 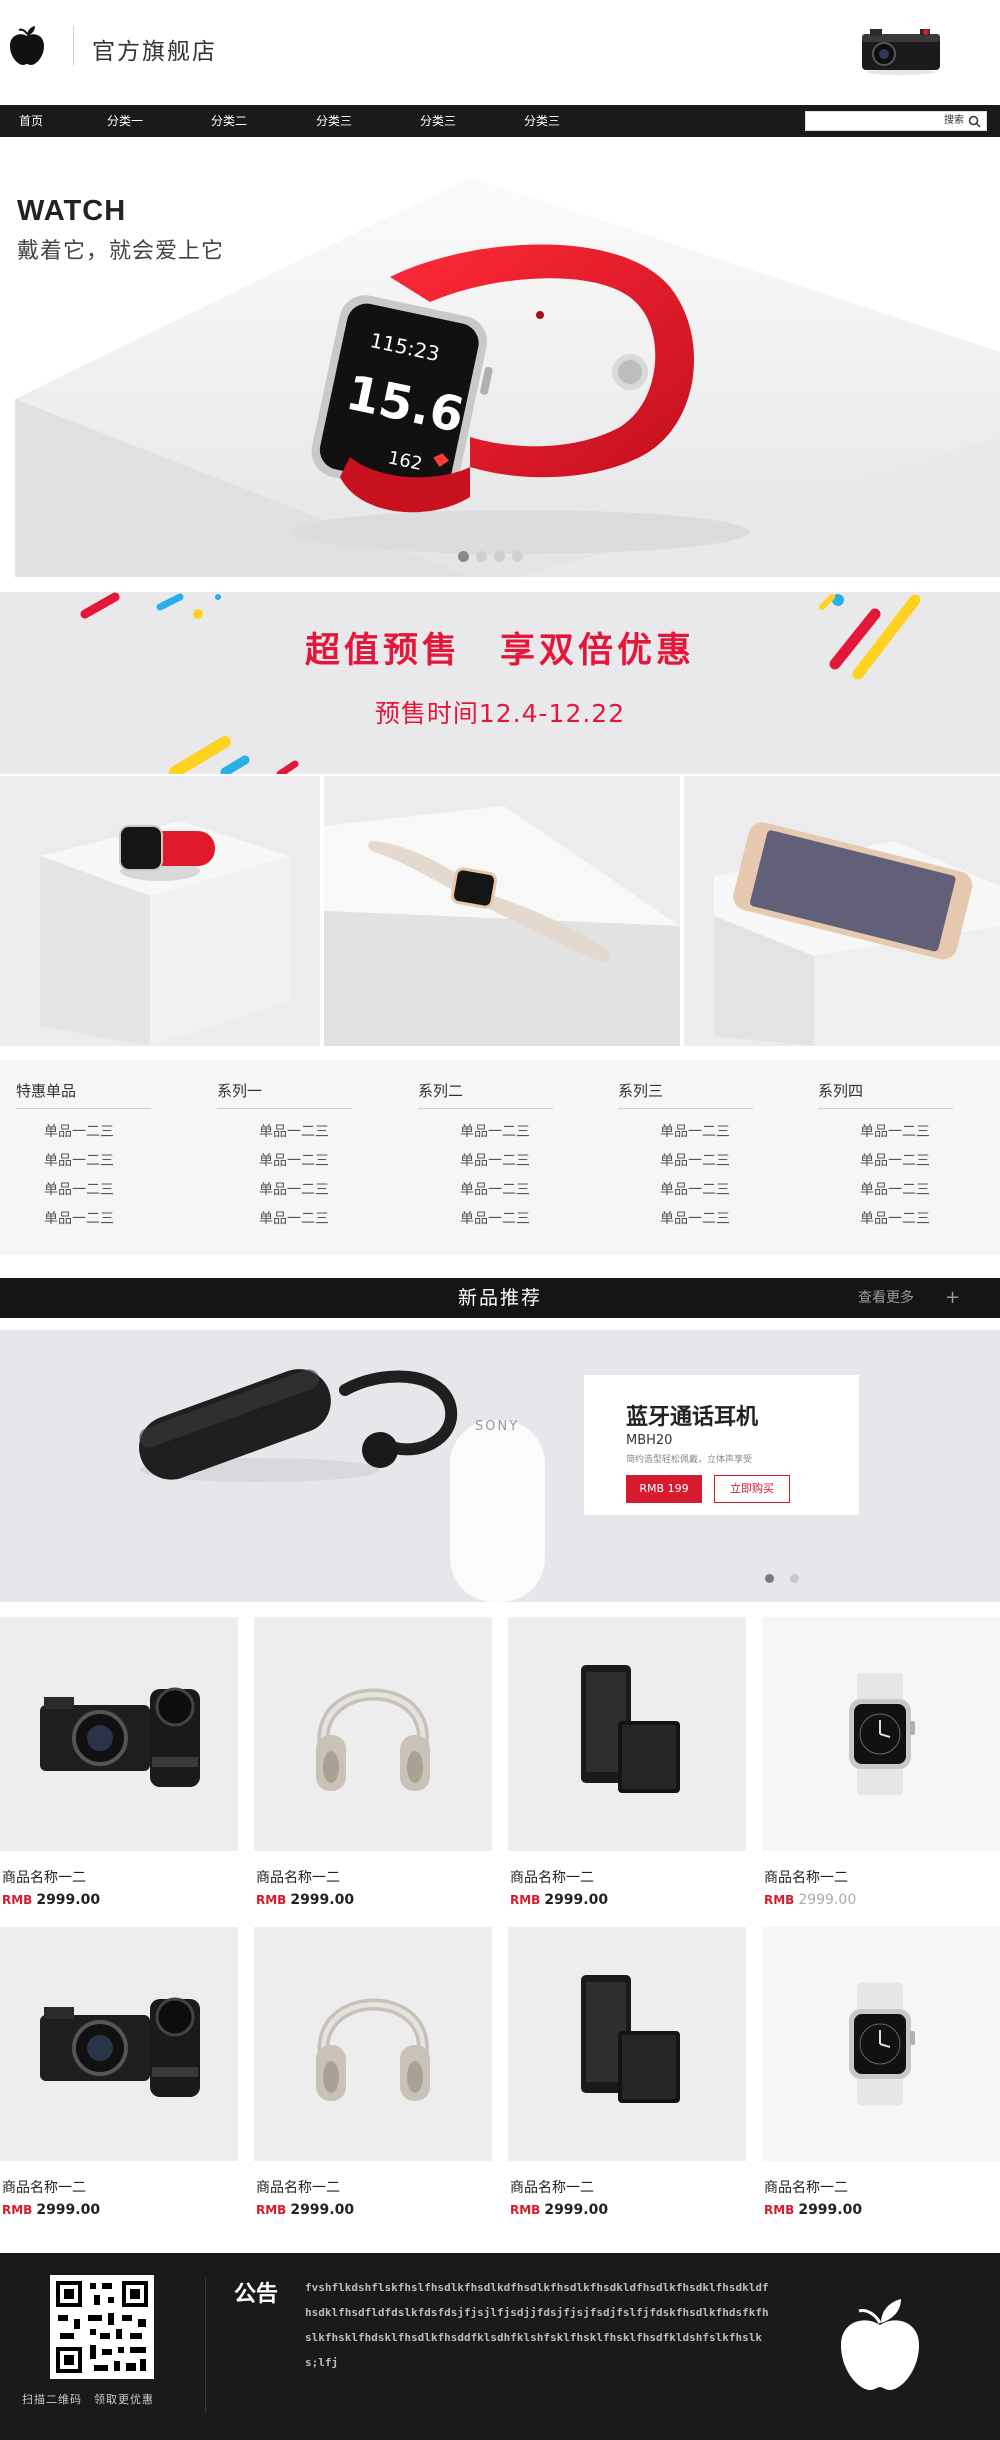 What do you see at coordinates (31, 121) in the screenshot?
I see `nav-item-home: 首页` at bounding box center [31, 121].